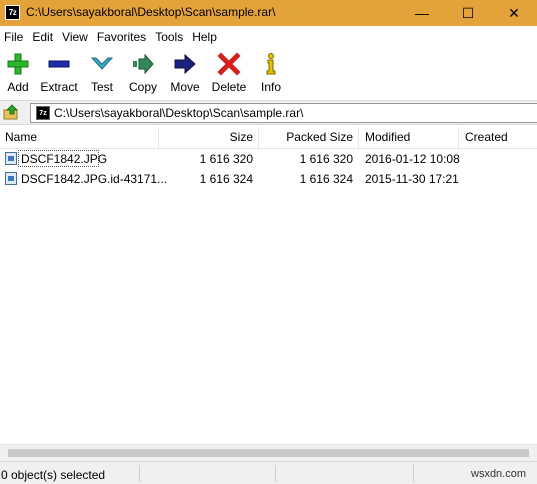 This screenshot has width=537, height=484. I want to click on status-bar: 0 object(s) selected wsxdn.com, so click(268, 472).